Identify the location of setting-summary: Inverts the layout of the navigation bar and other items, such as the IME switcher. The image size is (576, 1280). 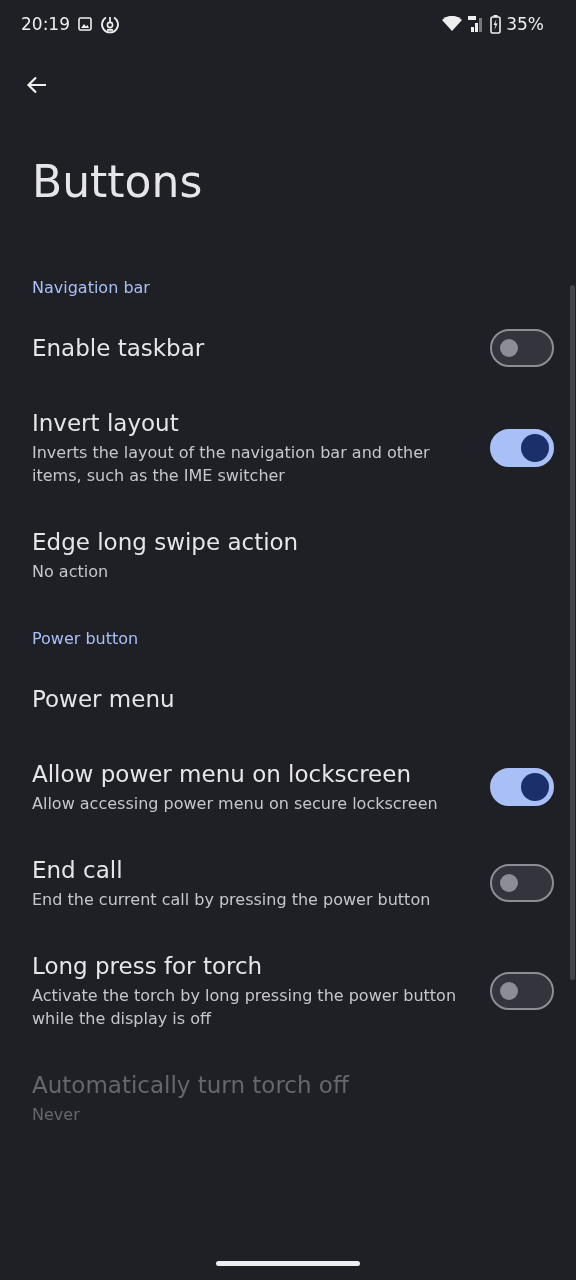
(231, 464).